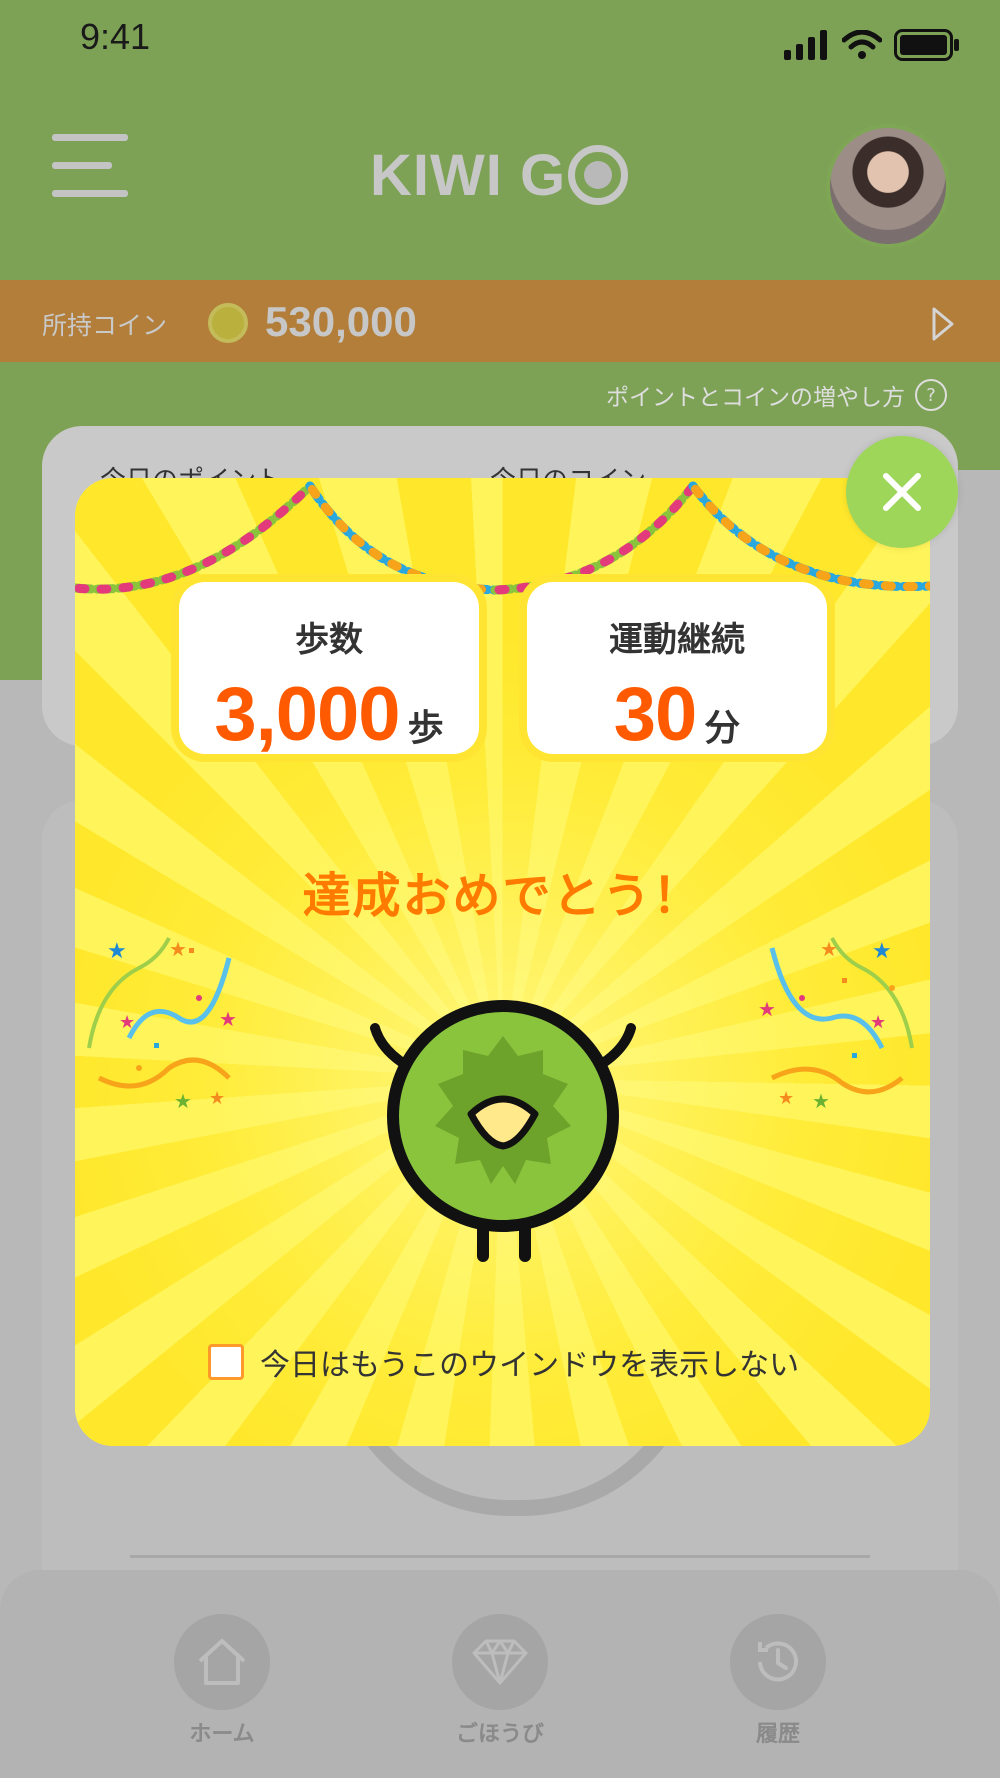  What do you see at coordinates (90, 166) in the screenshot?
I see `menu-icon` at bounding box center [90, 166].